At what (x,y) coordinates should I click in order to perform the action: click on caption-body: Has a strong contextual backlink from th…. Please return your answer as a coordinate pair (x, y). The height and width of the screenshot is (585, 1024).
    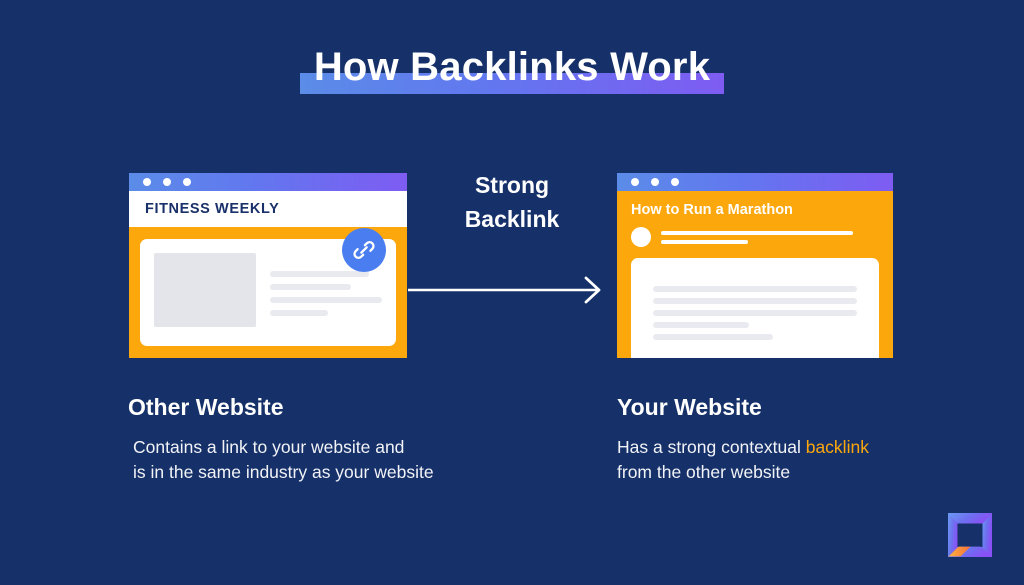
    Looking at the image, I should click on (802, 460).